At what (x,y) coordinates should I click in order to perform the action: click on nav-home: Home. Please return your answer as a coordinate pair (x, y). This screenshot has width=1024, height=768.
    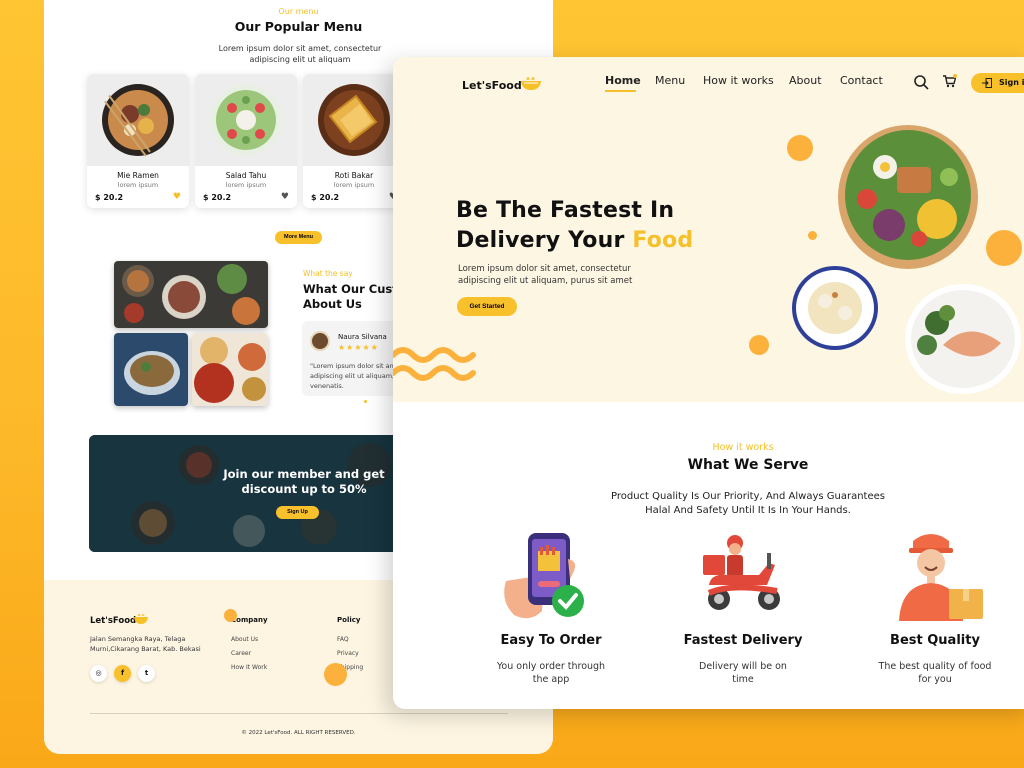
    Looking at the image, I should click on (623, 80).